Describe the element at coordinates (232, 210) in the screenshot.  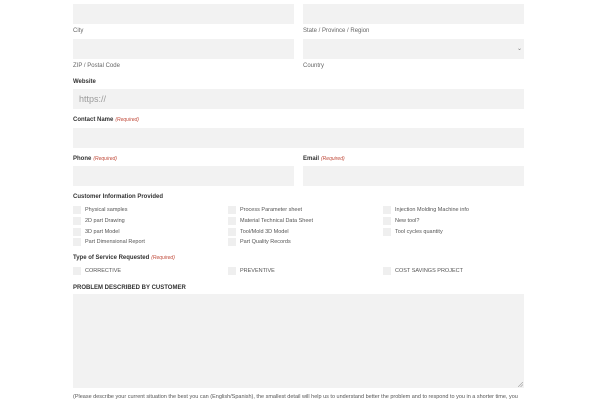
I see `checkbox-process-parameter-sheet` at that location.